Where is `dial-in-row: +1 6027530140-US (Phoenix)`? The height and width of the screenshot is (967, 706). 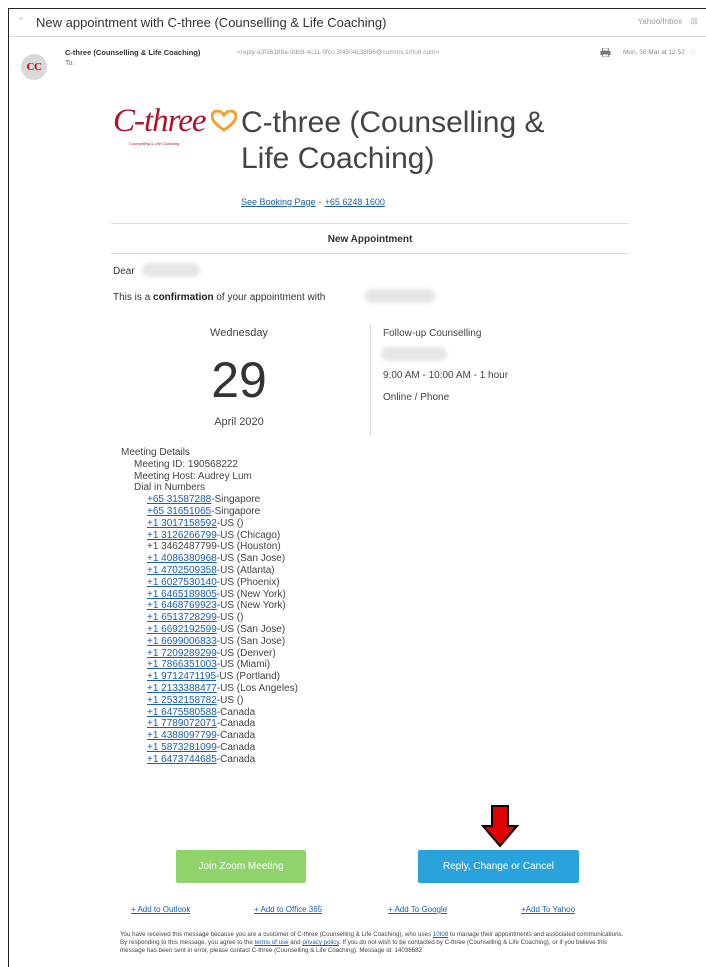 dial-in-row: +1 6027530140-US (Phoenix) is located at coordinates (209, 583).